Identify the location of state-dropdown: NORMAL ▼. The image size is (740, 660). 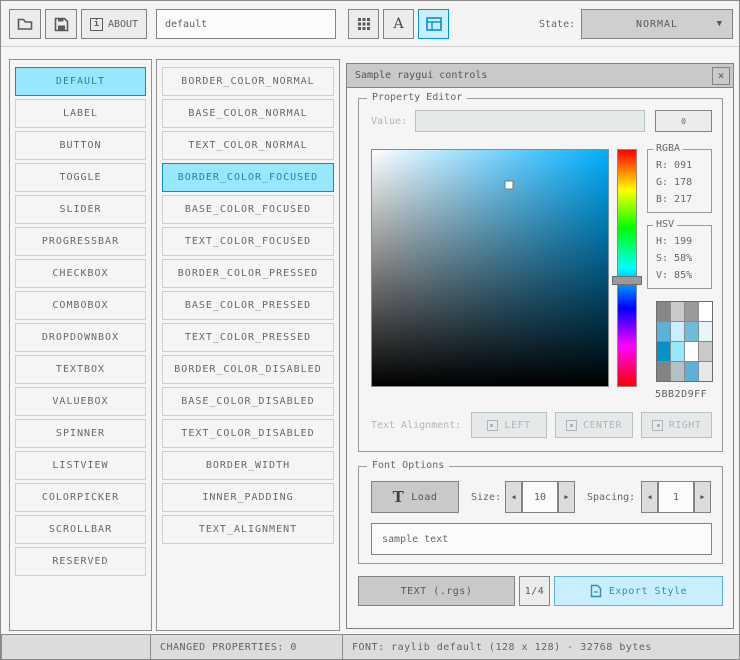
(657, 24).